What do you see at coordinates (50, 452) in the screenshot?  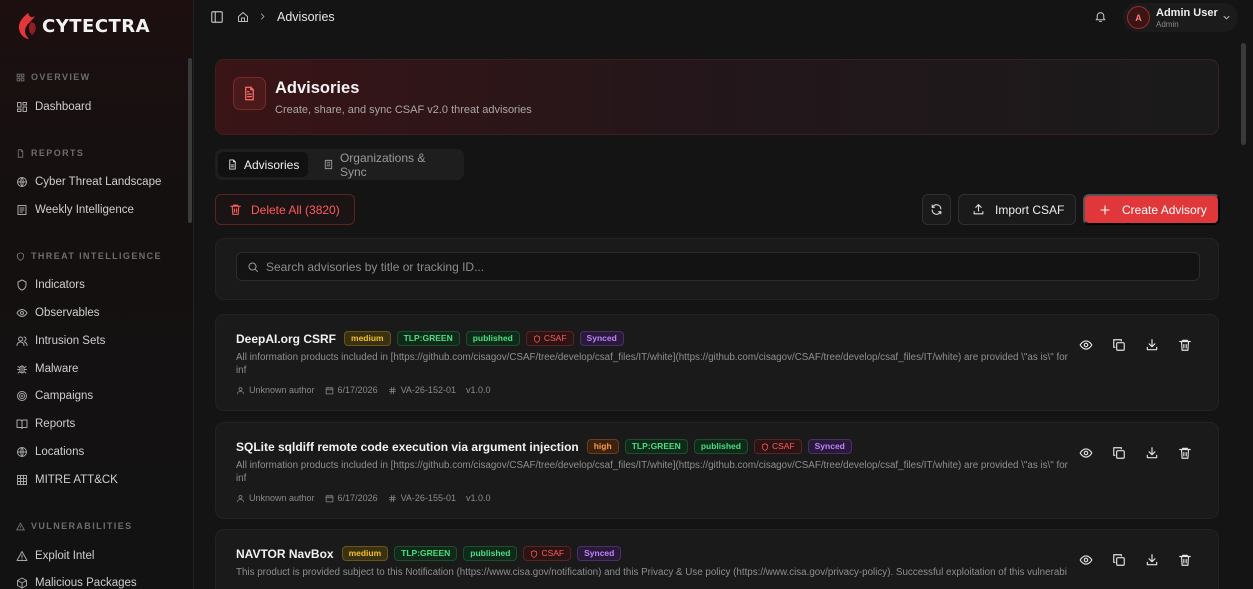 I see `sidebar-item-locations: Locations` at bounding box center [50, 452].